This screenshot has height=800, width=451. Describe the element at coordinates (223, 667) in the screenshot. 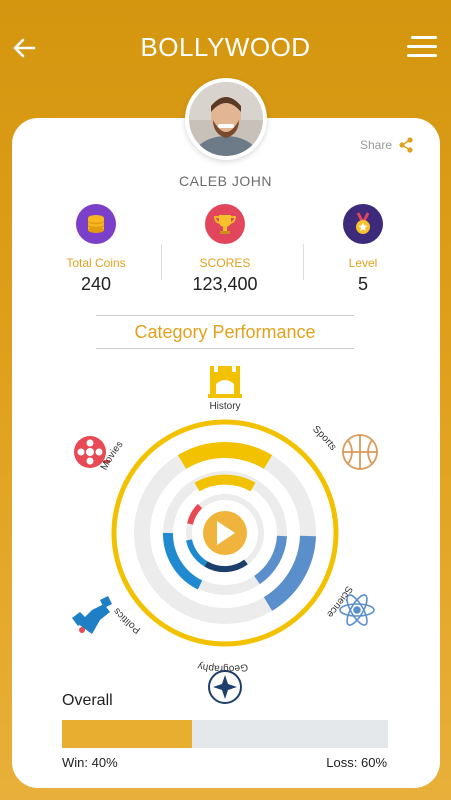

I see `category-label-geography: Geography` at that location.